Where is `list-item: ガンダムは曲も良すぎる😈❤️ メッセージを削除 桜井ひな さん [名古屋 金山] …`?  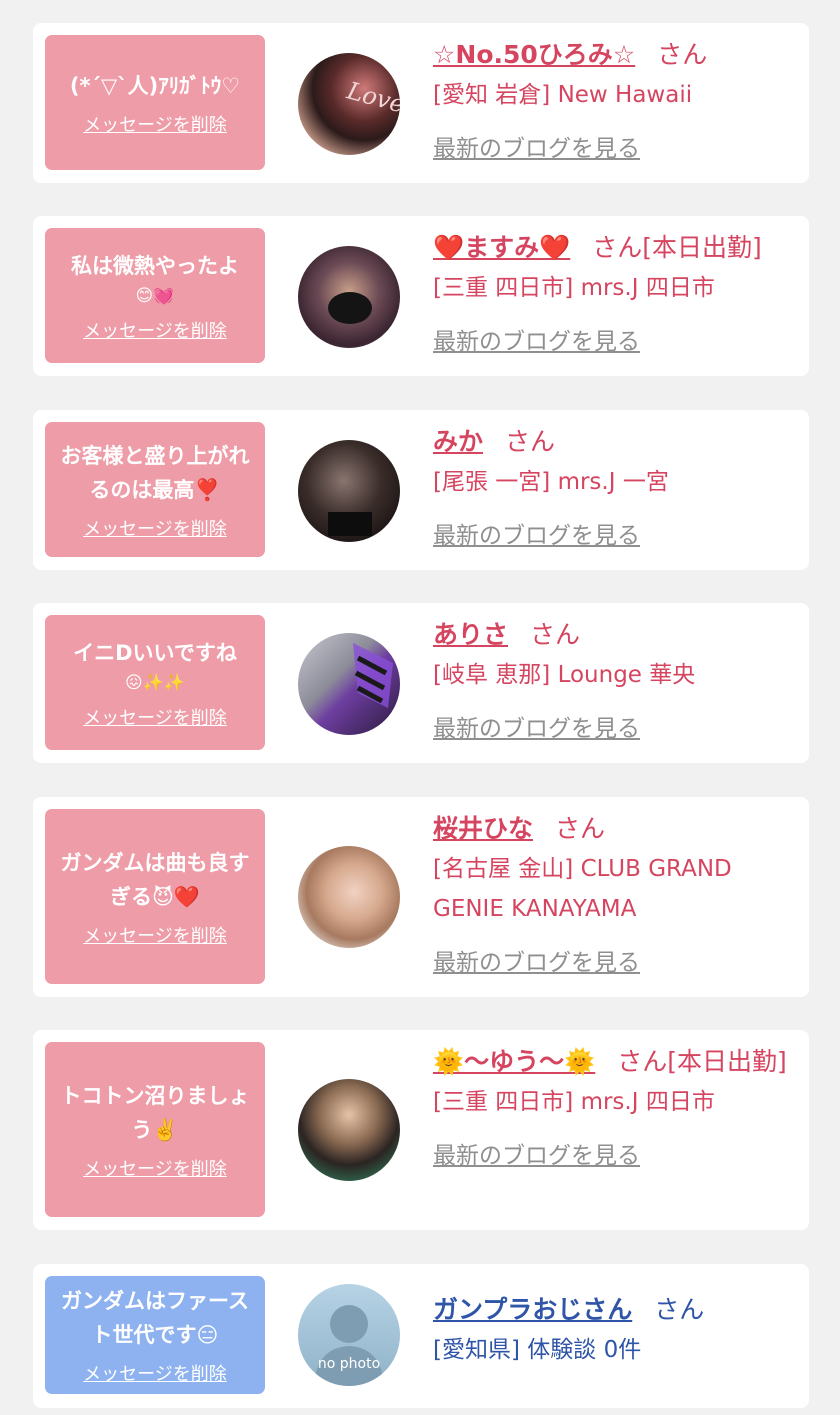
list-item: ガンダムは曲も良すぎる😈❤️ メッセージを削除 桜井ひな さん [名古屋 金山] … is located at coordinates (421, 897).